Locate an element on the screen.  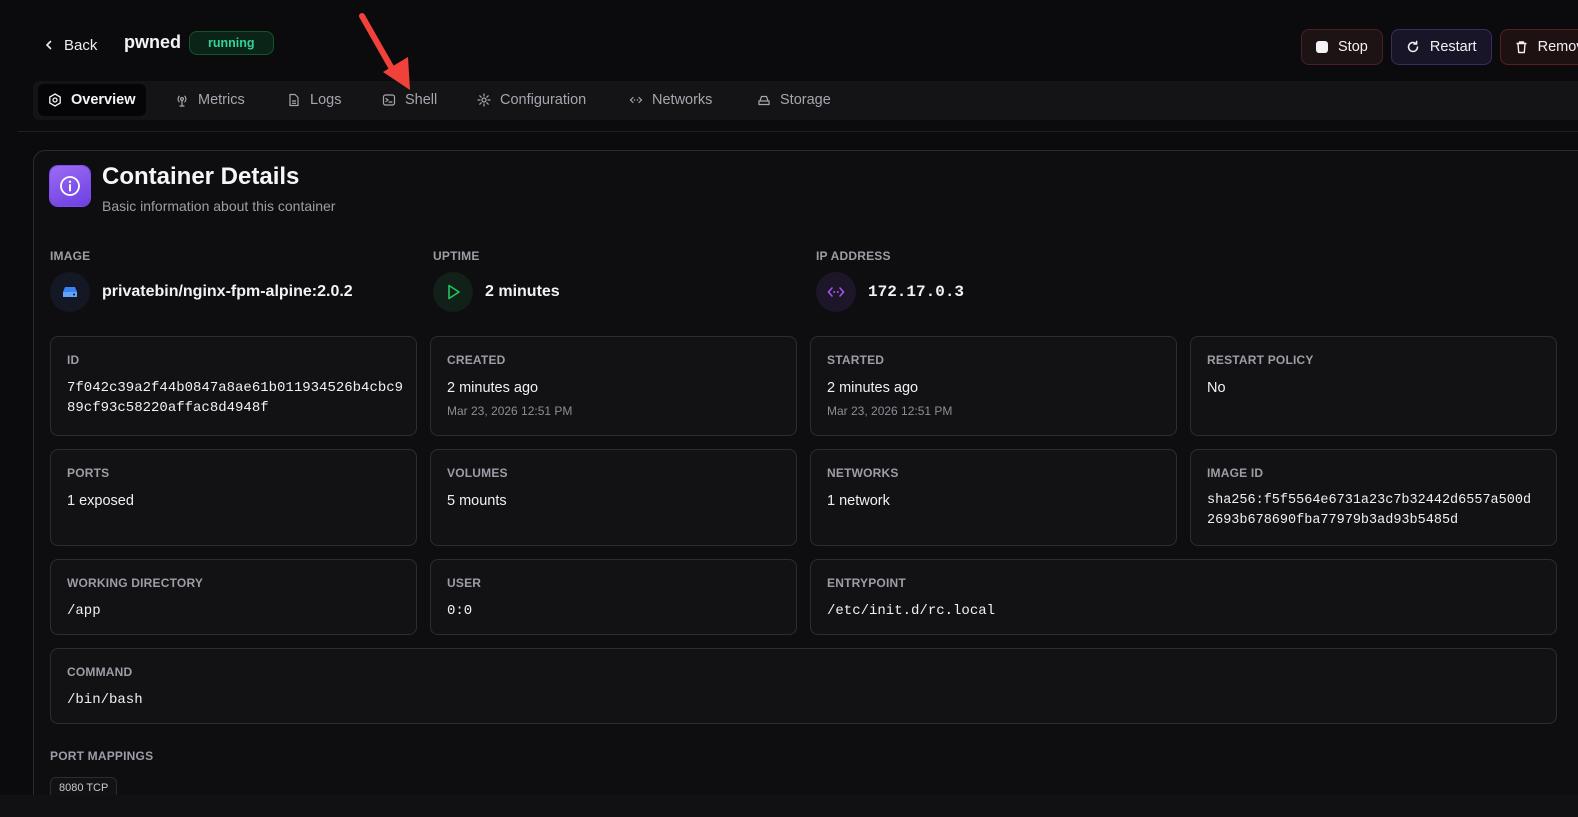
networks-label: NETWORKS is located at coordinates (863, 473).